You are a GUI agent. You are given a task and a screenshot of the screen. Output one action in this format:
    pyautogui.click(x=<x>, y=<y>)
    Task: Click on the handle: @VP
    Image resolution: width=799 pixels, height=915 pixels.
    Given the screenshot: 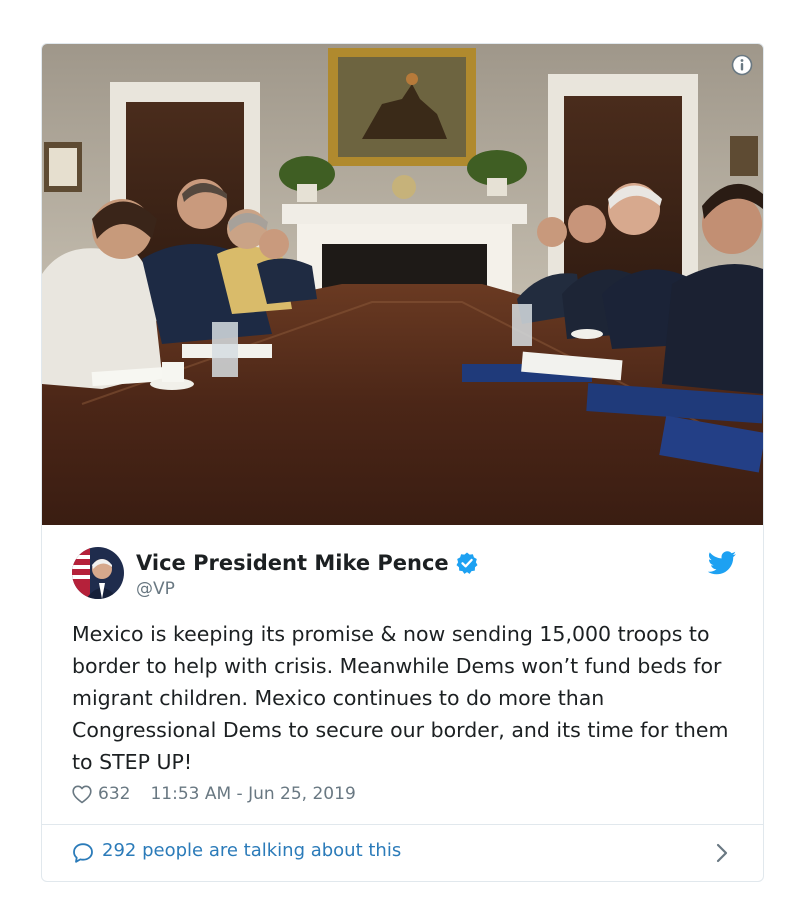 What is the action you would take?
    pyautogui.click(x=155, y=589)
    